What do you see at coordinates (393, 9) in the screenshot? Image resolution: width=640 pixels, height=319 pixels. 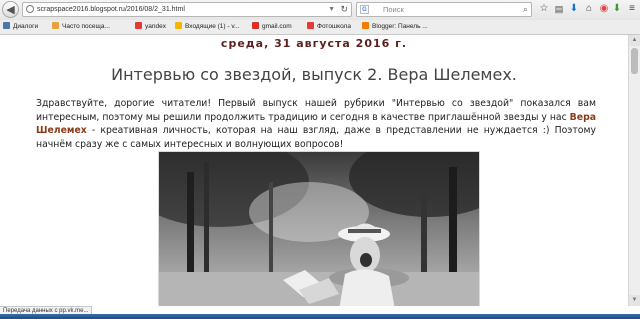 I see `search-input: Поиск` at bounding box center [393, 9].